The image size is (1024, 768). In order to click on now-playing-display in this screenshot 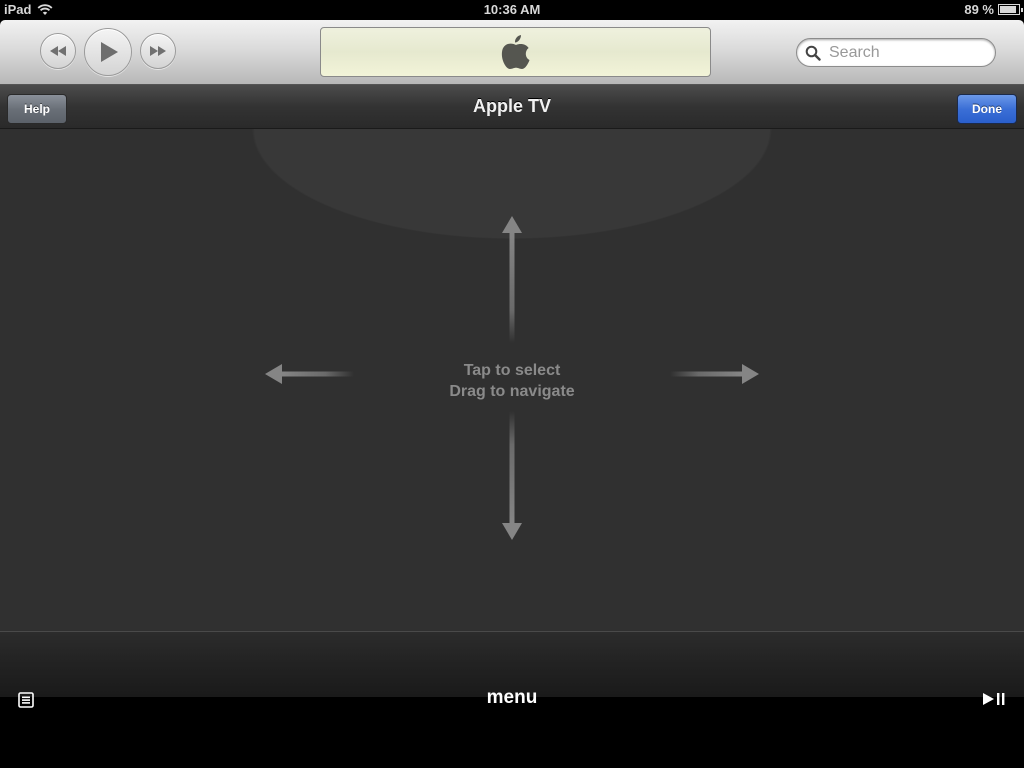, I will do `click(515, 52)`.